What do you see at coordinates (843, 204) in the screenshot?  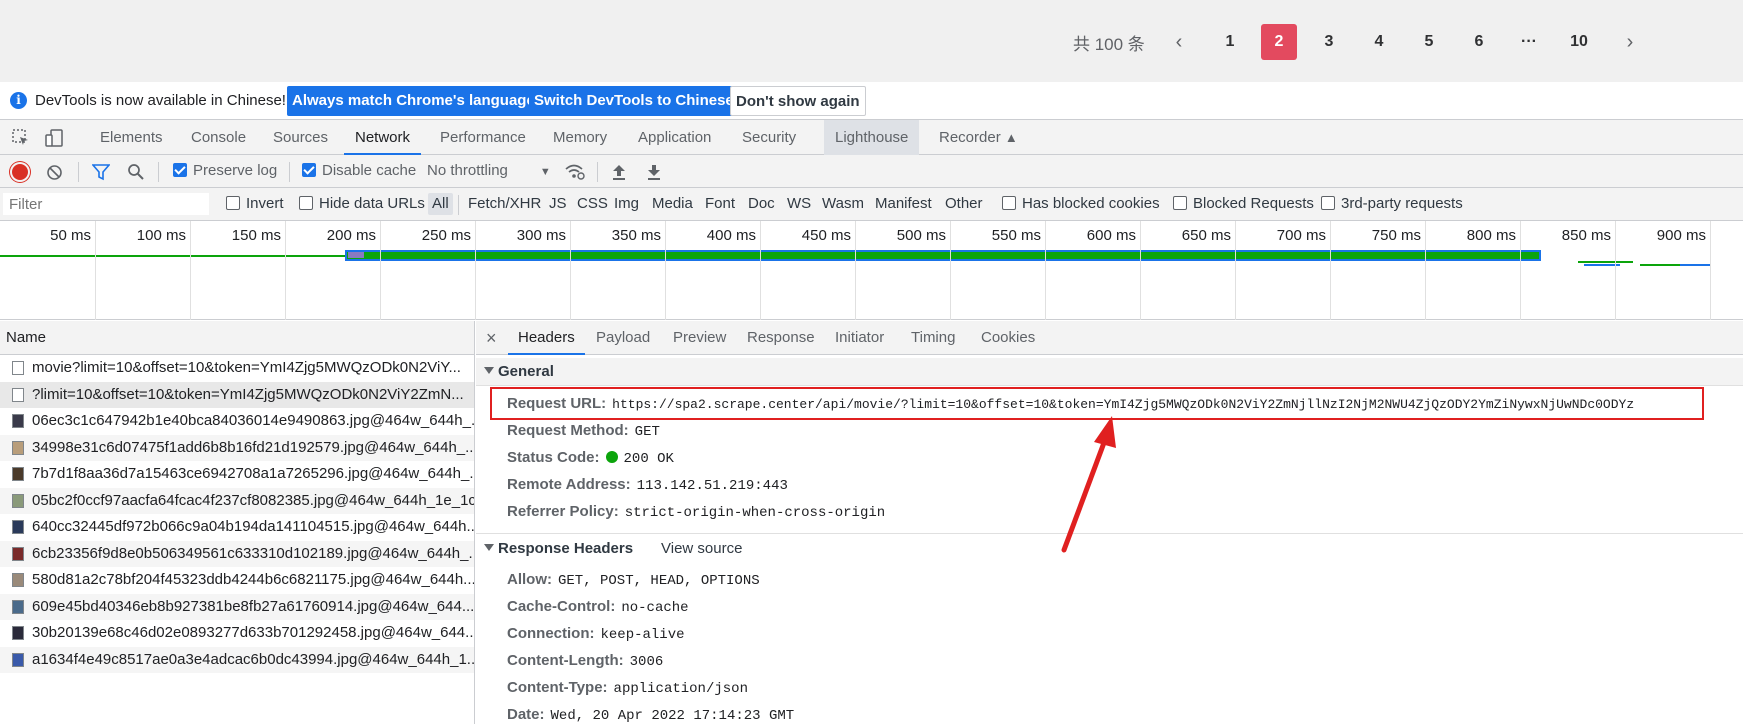 I see `type-filter-wasm: Wasm` at bounding box center [843, 204].